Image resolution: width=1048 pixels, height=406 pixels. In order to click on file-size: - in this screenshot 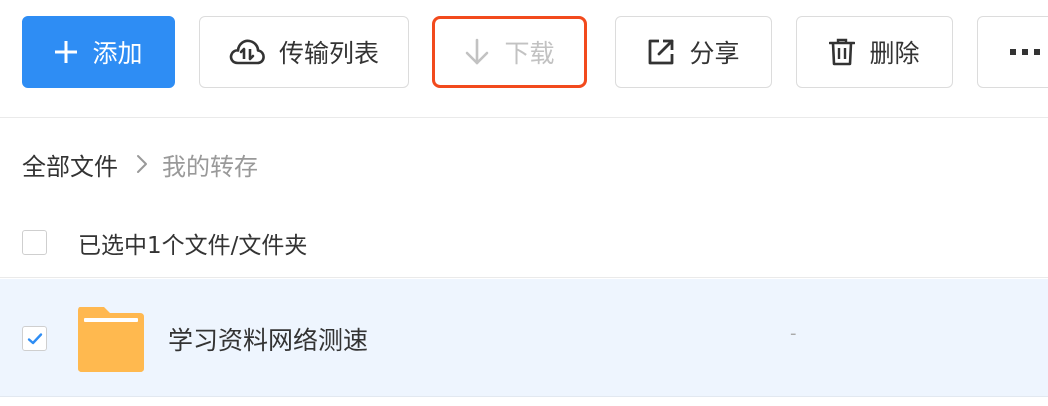, I will do `click(793, 333)`.